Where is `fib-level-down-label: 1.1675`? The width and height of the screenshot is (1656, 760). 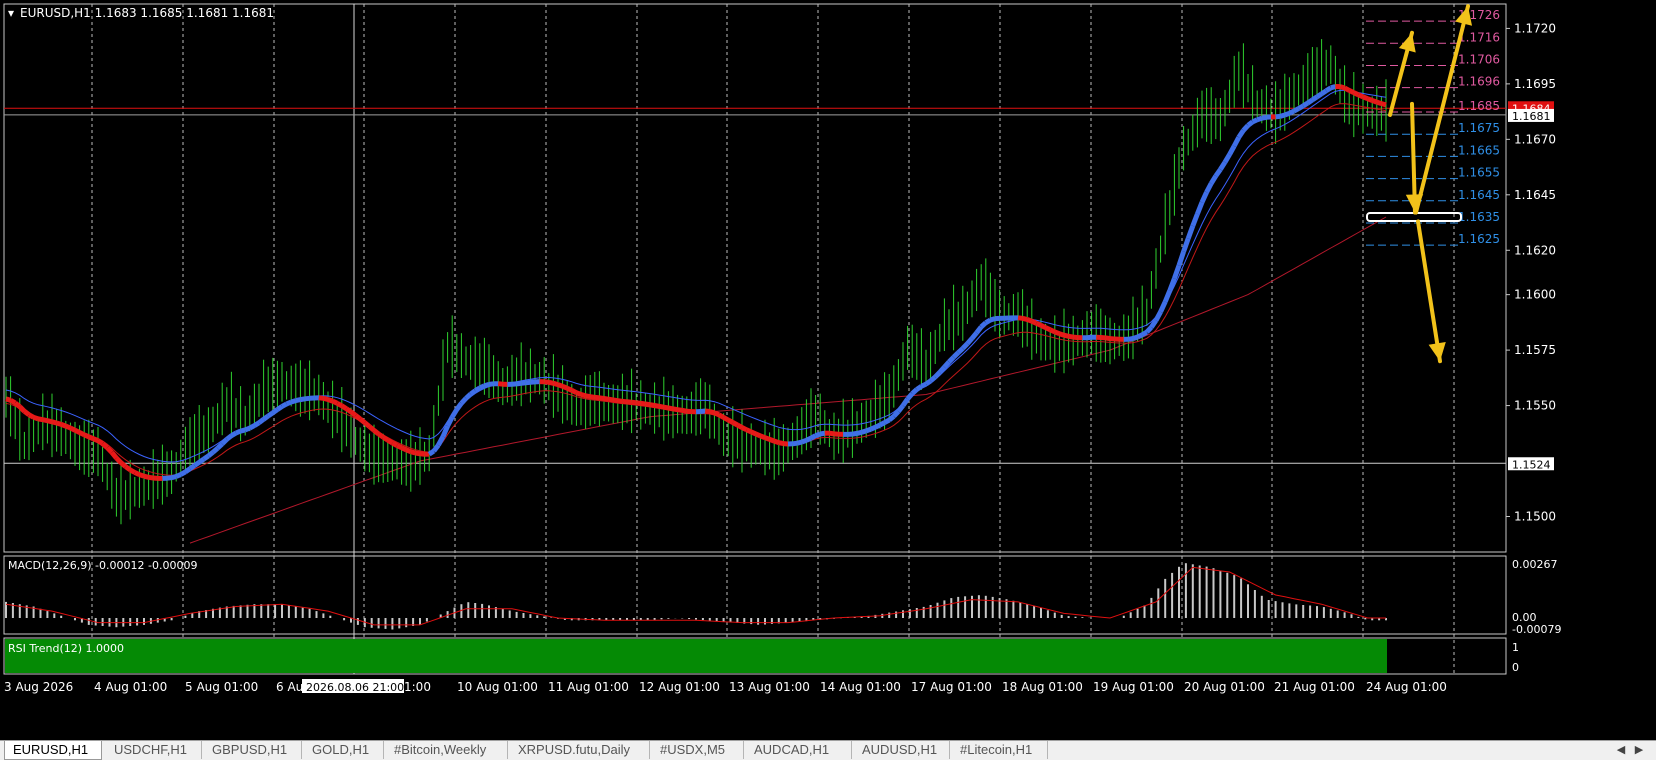
fib-level-down-label: 1.1675 is located at coordinates (1479, 128).